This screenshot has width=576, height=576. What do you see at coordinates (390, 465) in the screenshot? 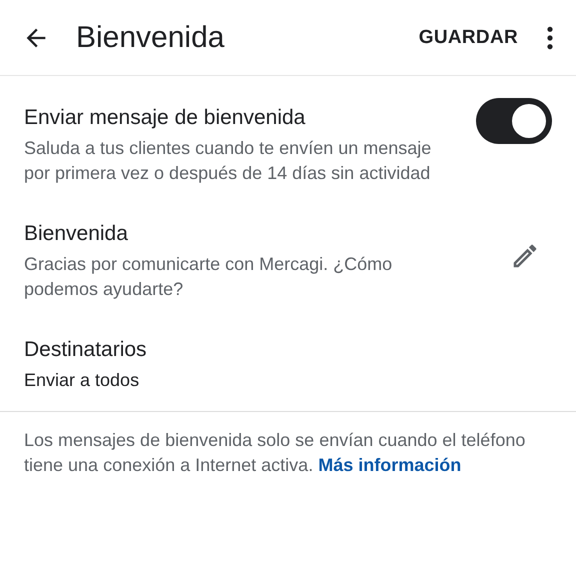
I see `more-info-link: Más información` at bounding box center [390, 465].